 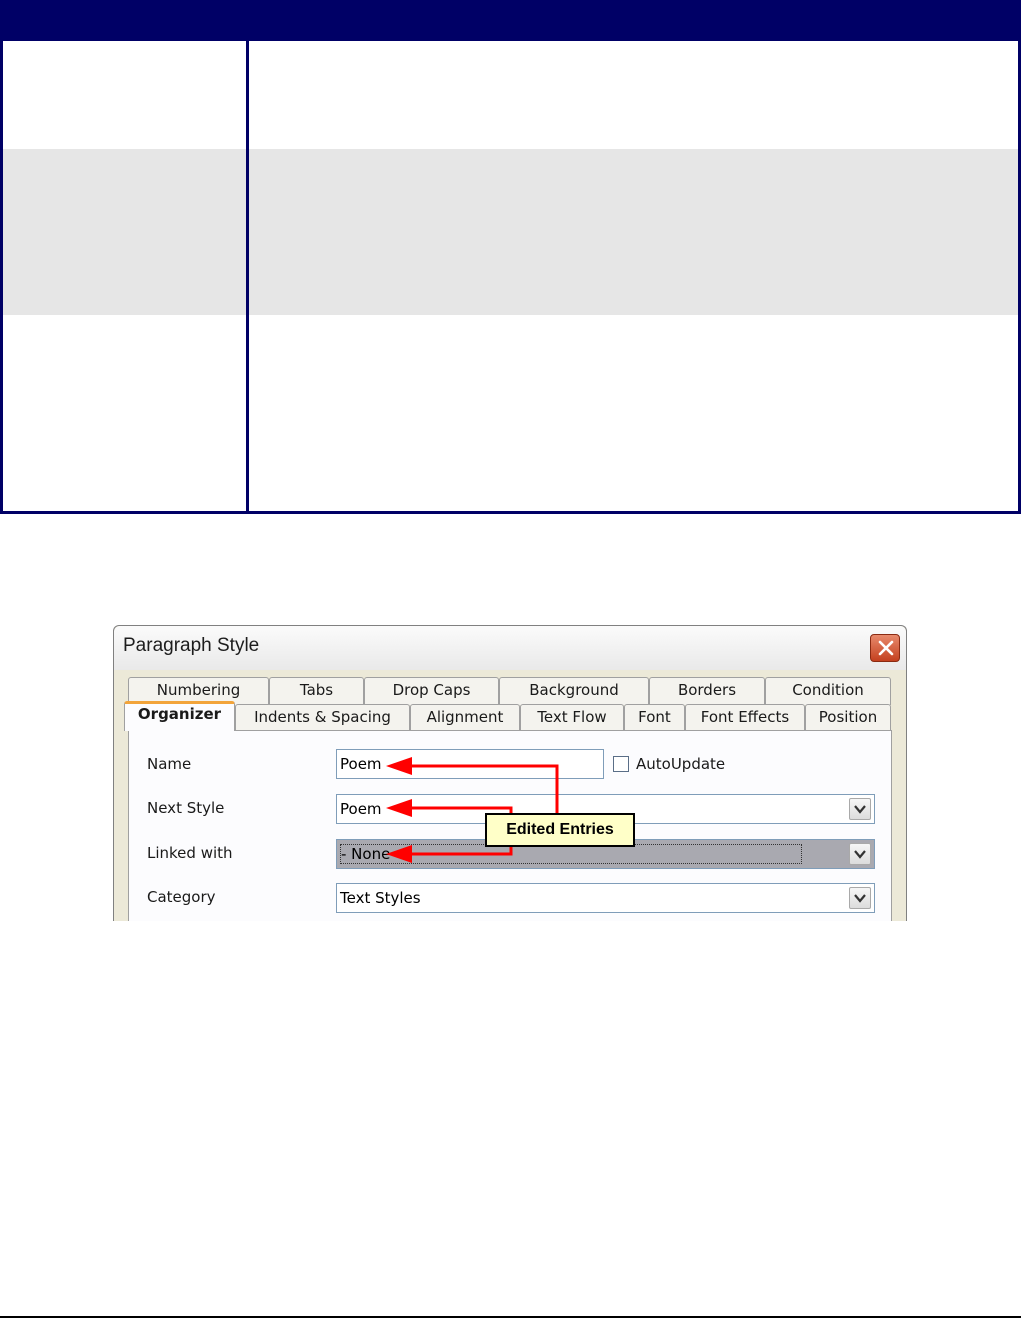 I want to click on close-button, so click(x=885, y=648).